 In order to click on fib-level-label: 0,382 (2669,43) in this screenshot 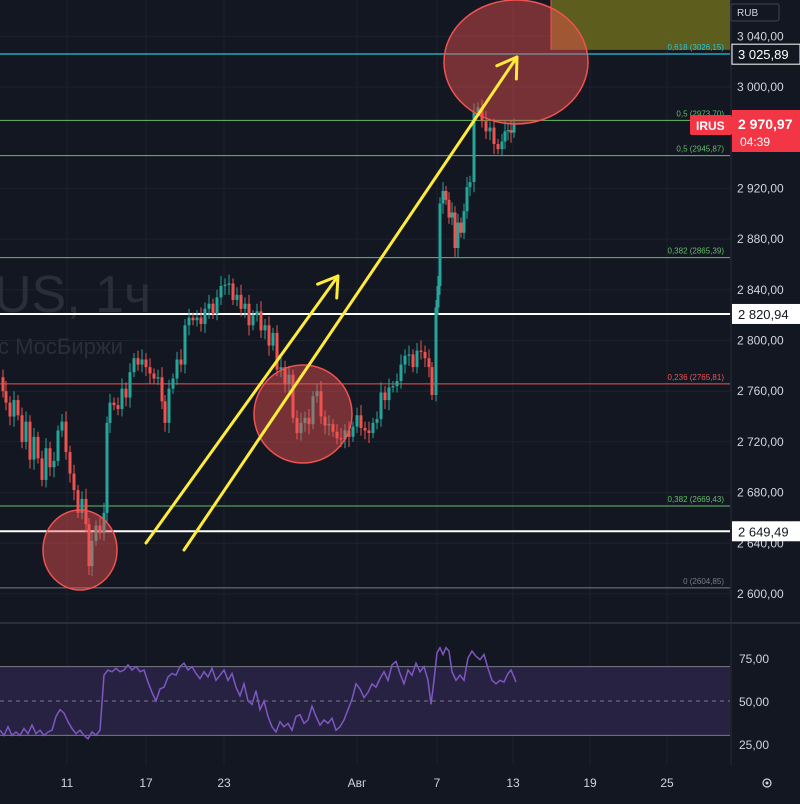, I will do `click(696, 499)`.